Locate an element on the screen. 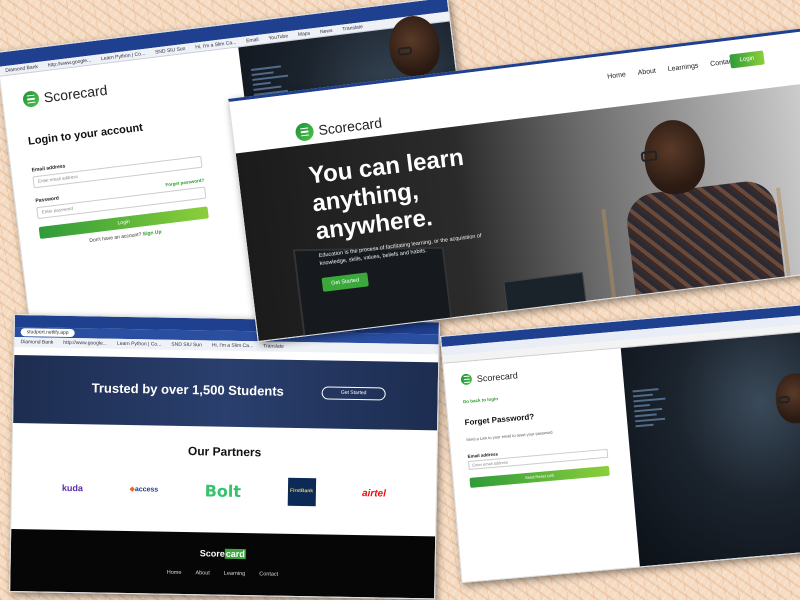 The height and width of the screenshot is (600, 800). nav-about: About is located at coordinates (646, 72).